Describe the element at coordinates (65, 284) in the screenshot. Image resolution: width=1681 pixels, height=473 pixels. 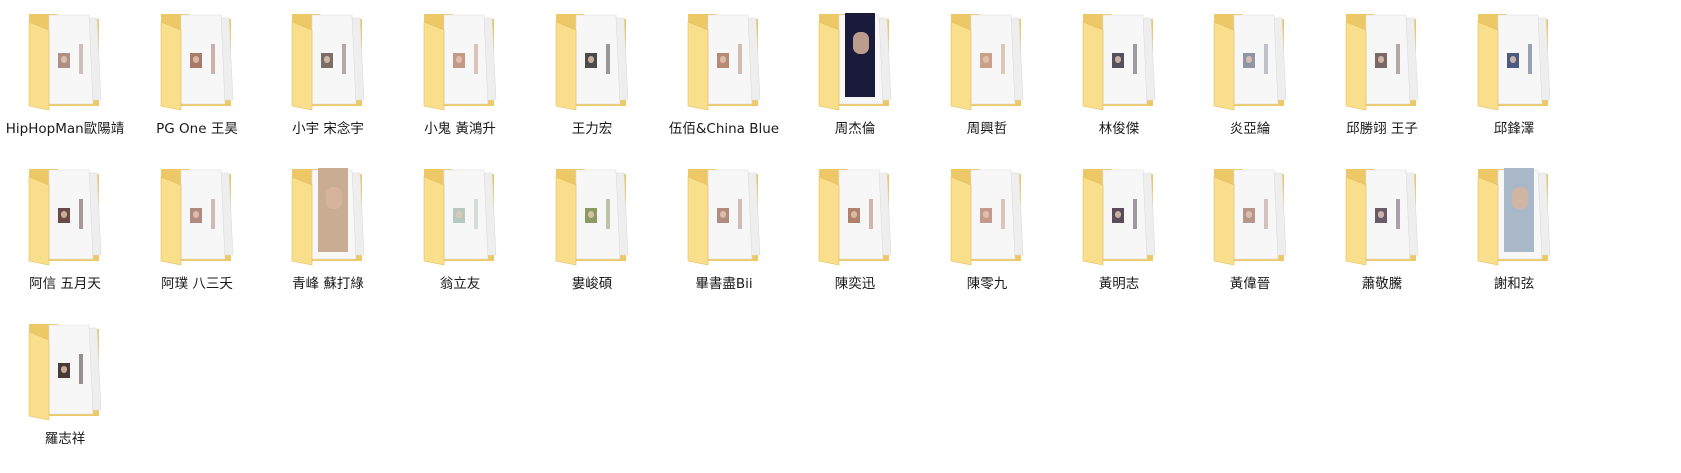
I see `folder-label: 阿信 五月天` at that location.